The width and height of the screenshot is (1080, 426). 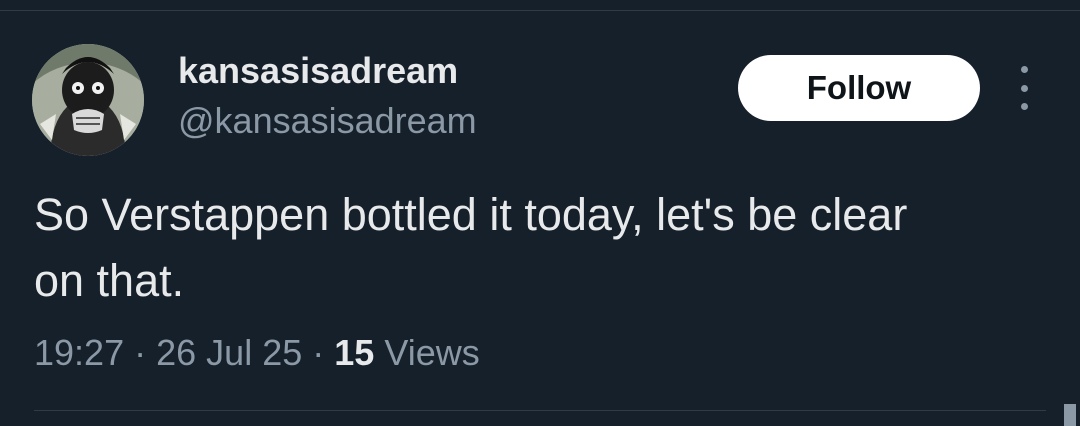 I want to click on views-count: 15, so click(x=354, y=352).